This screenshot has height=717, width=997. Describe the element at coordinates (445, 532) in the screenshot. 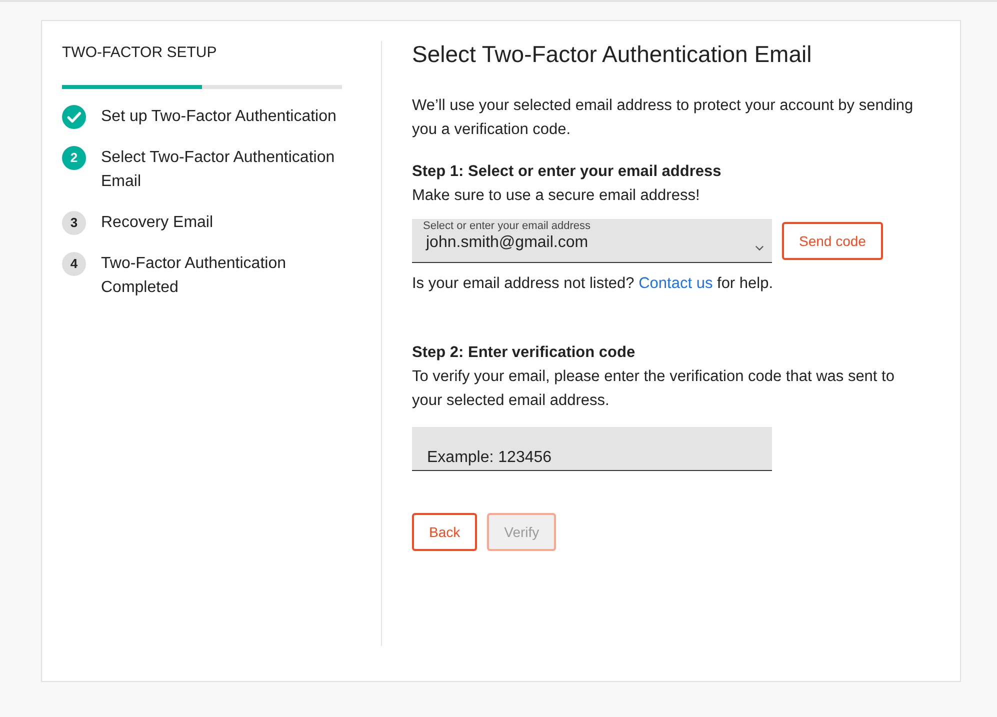

I see `action-button: Back` at that location.